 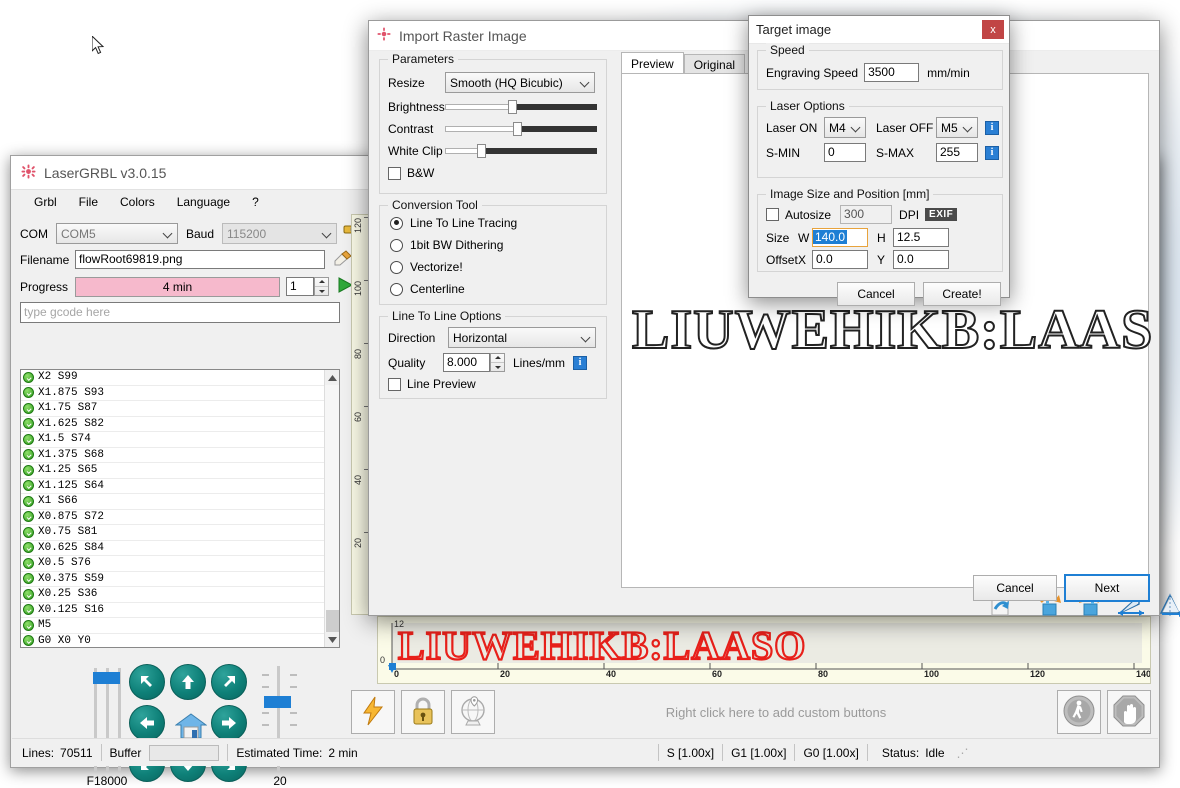 I want to click on height-field: 12.5, so click(x=921, y=237).